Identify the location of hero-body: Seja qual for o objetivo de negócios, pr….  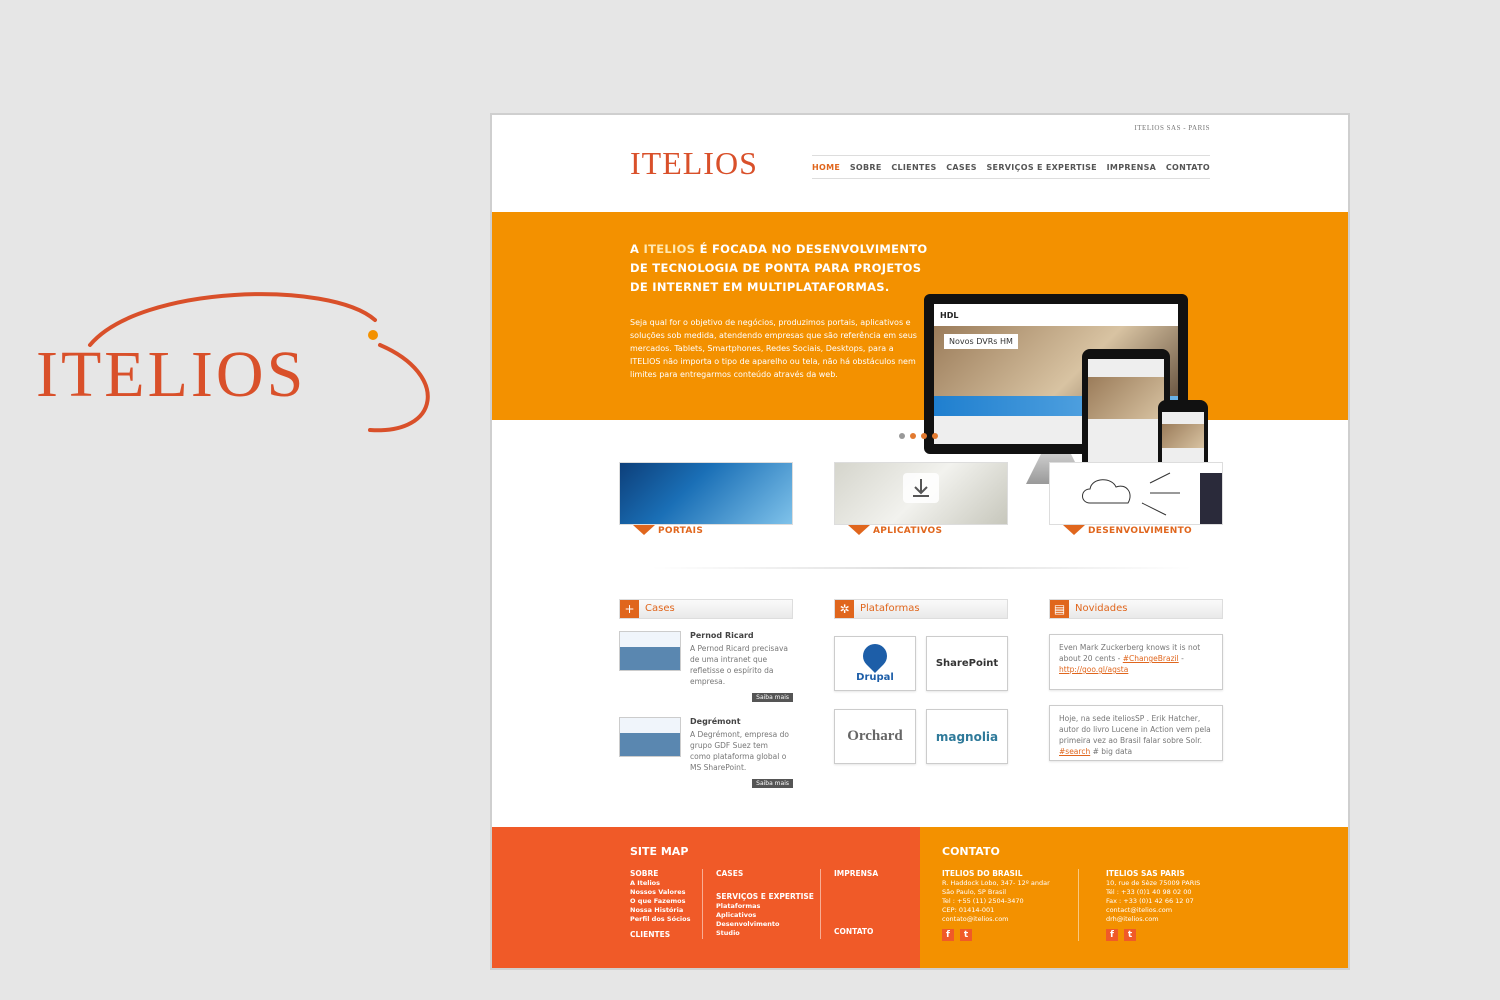
(773, 348).